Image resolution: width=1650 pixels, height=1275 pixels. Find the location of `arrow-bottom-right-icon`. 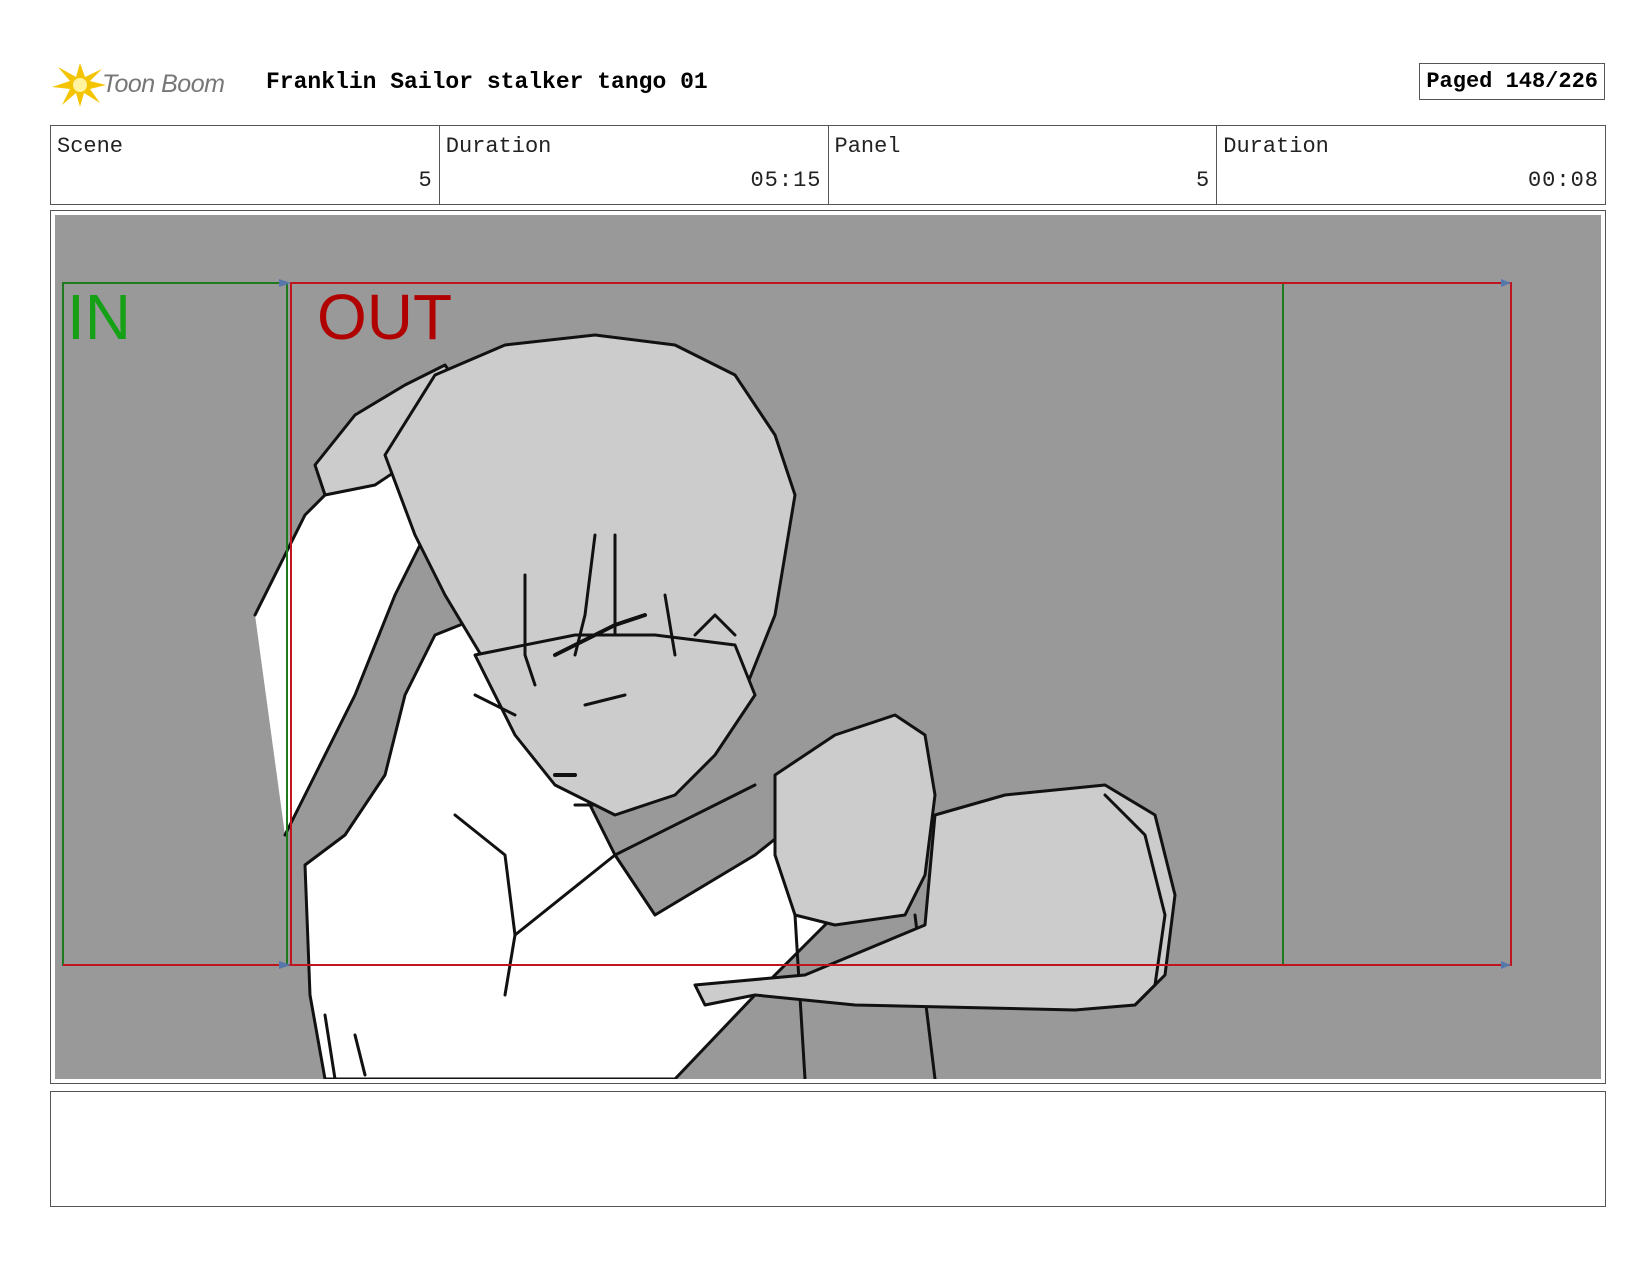

arrow-bottom-right-icon is located at coordinates (1506, 965).